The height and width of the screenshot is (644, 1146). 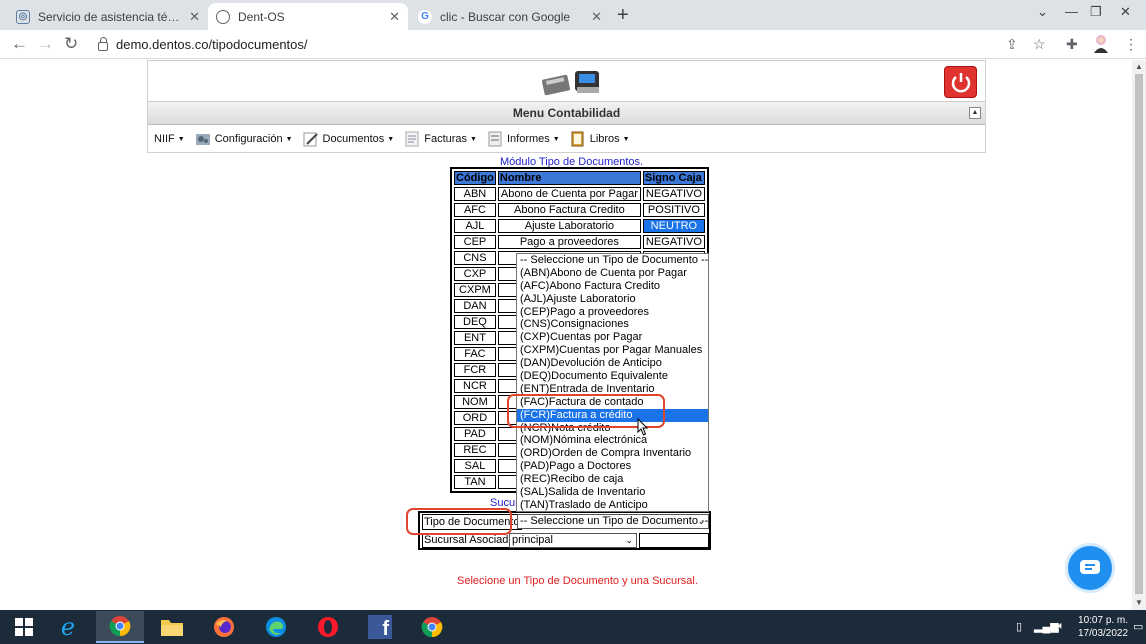 I want to click on taskbar-facebook: f, so click(x=380, y=627).